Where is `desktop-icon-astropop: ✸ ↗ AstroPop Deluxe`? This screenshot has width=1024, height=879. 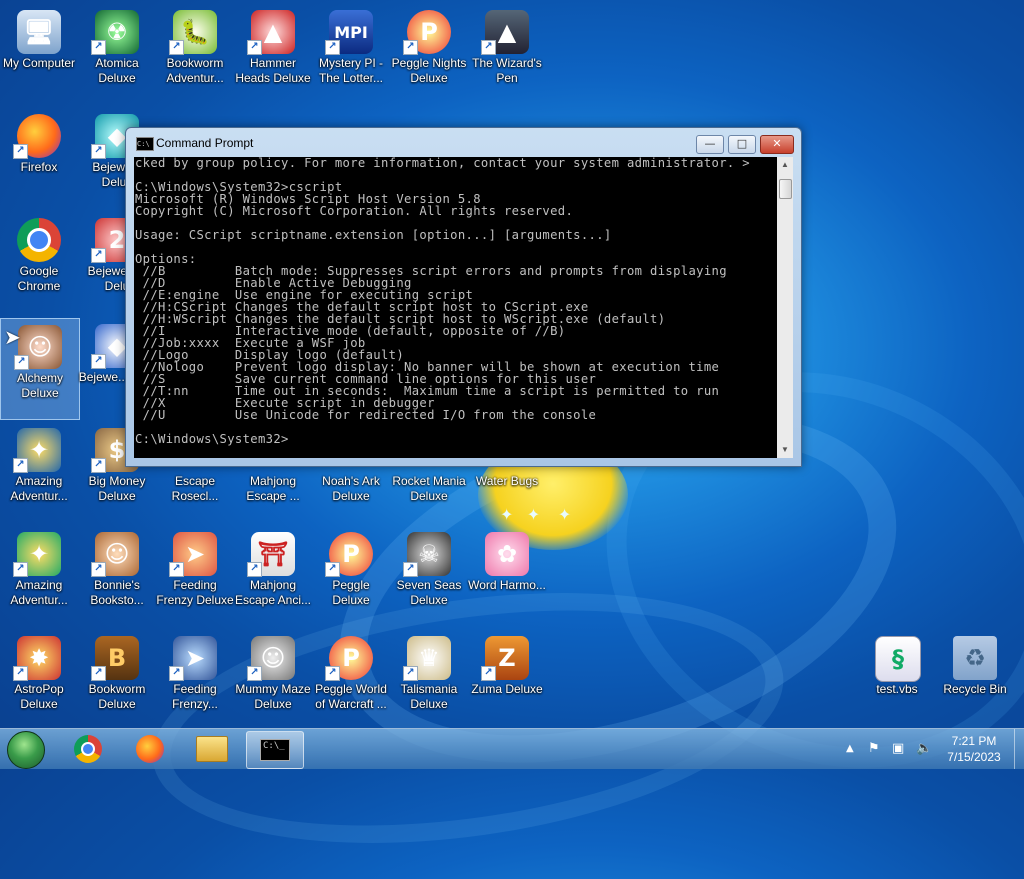 desktop-icon-astropop: ✸ ↗ AstroPop Deluxe is located at coordinates (39, 680).